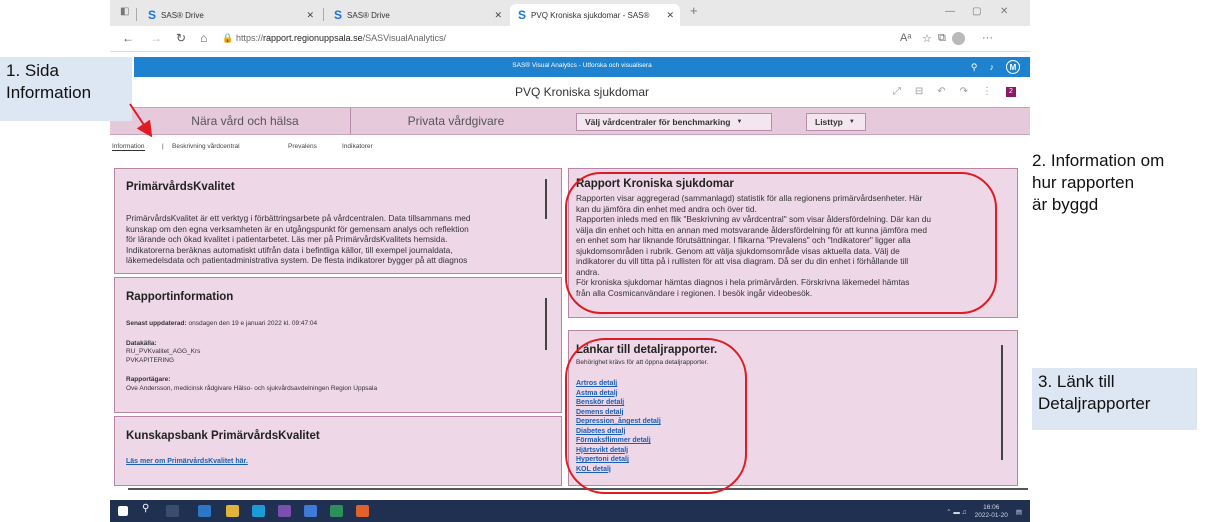 This screenshot has height=522, width=1205. What do you see at coordinates (781, 243) in the screenshot?
I see `highlight-ellipse-info` at bounding box center [781, 243].